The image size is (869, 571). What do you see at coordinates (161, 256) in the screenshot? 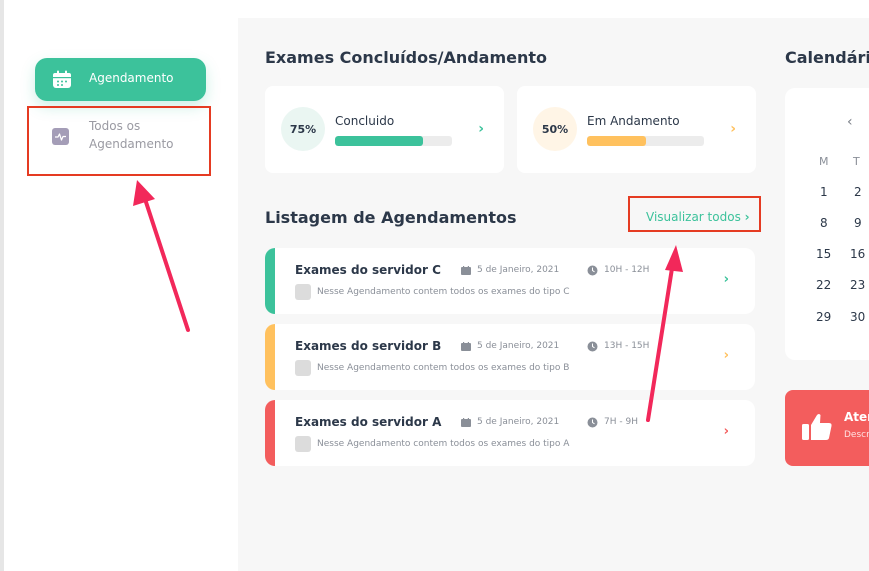
I see `annotation-arrow-sidebar` at bounding box center [161, 256].